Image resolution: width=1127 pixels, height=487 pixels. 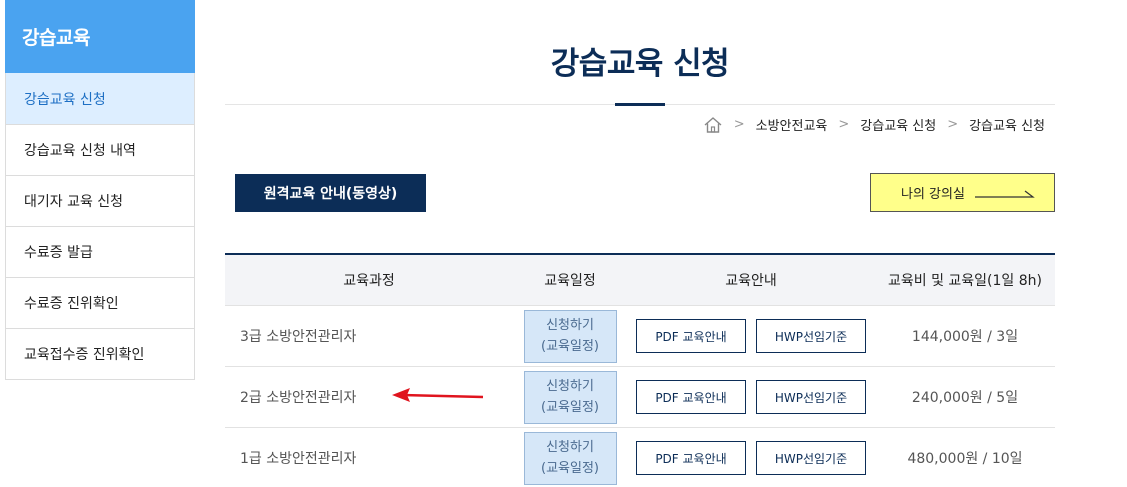 I want to click on course-fee: 480,000원 / 10일, so click(x=965, y=459).